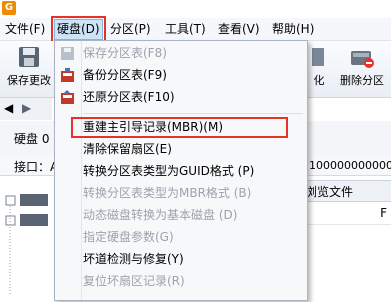 This screenshot has height=302, width=391. Describe the element at coordinates (195, 9) in the screenshot. I see `title-bar: G` at that location.